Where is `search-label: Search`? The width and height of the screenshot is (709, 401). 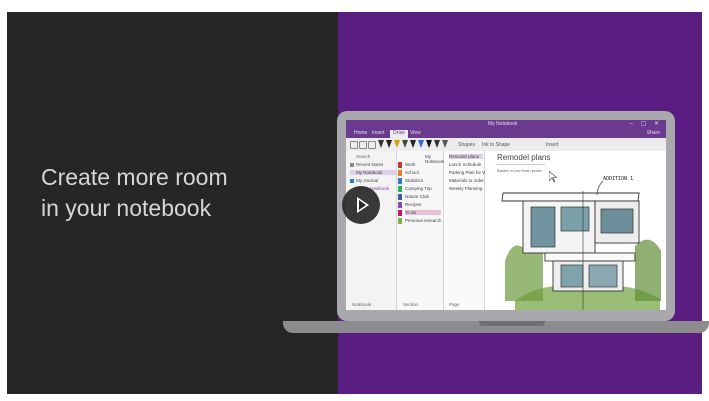
search-label: Search is located at coordinates (363, 156).